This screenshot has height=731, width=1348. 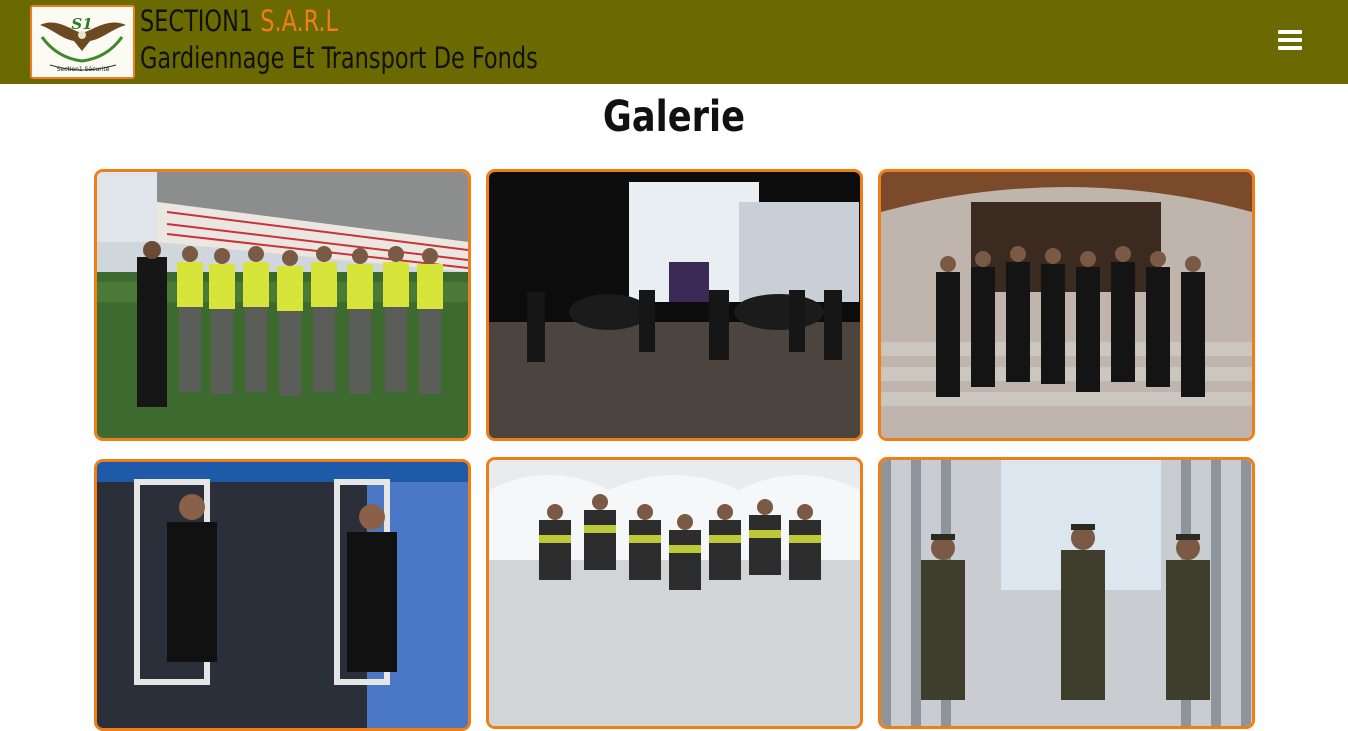 What do you see at coordinates (81, 24) in the screenshot?
I see `logo-text: S1` at bounding box center [81, 24].